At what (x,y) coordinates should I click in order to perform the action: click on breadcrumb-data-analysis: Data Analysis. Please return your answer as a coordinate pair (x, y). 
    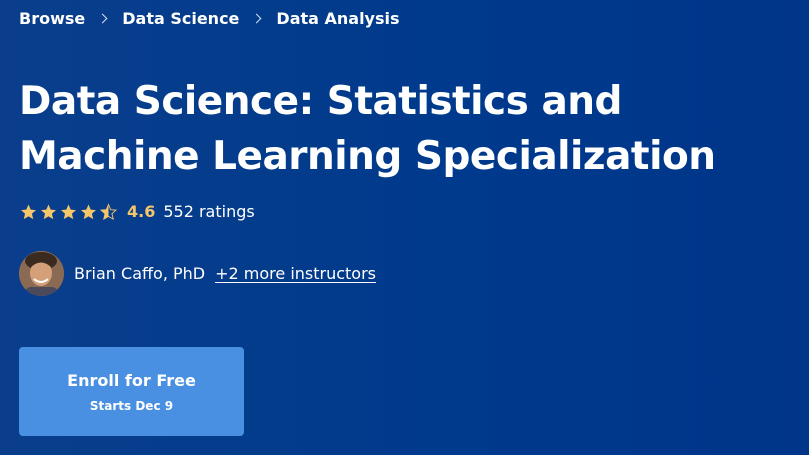
    Looking at the image, I should click on (337, 18).